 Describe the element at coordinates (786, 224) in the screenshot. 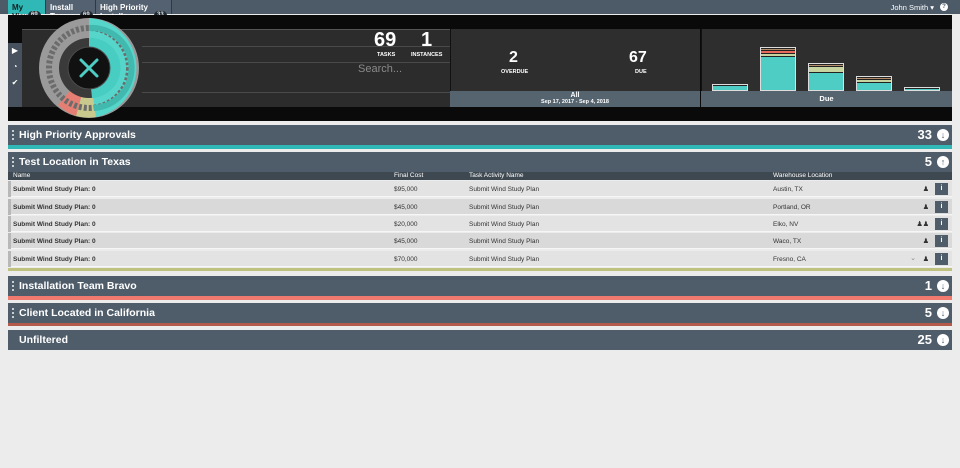

I see `row-location: Elko, NV` at that location.